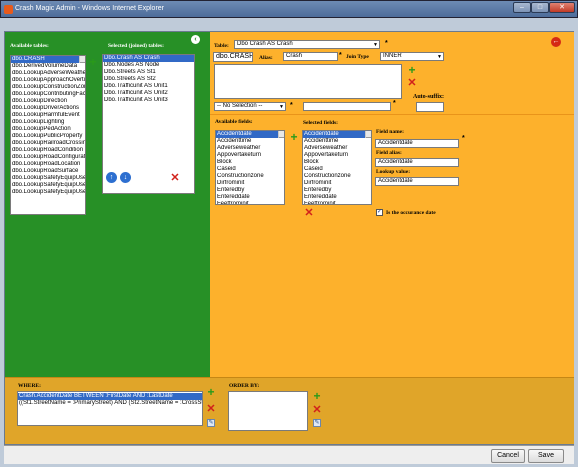 This screenshot has width=578, height=467. What do you see at coordinates (211, 423) in the screenshot?
I see `edit-where-icon: ✎` at bounding box center [211, 423].